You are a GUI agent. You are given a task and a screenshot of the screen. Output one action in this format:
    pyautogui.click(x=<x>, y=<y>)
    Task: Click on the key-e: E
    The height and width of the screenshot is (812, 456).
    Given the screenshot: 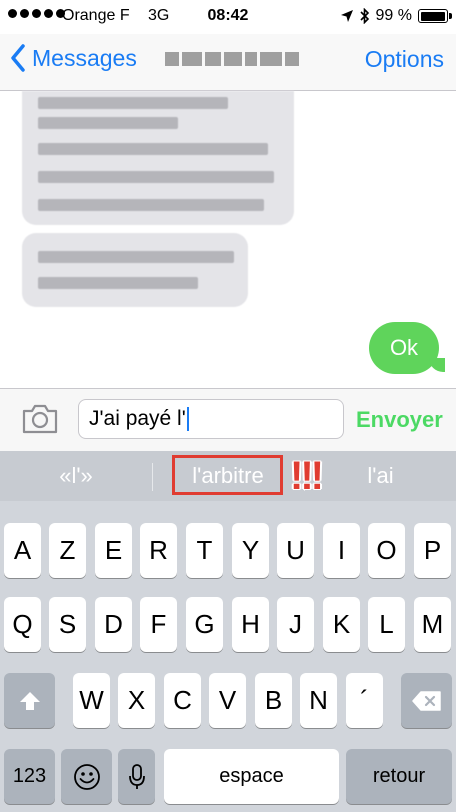 What is the action you would take?
    pyautogui.click(x=113, y=550)
    